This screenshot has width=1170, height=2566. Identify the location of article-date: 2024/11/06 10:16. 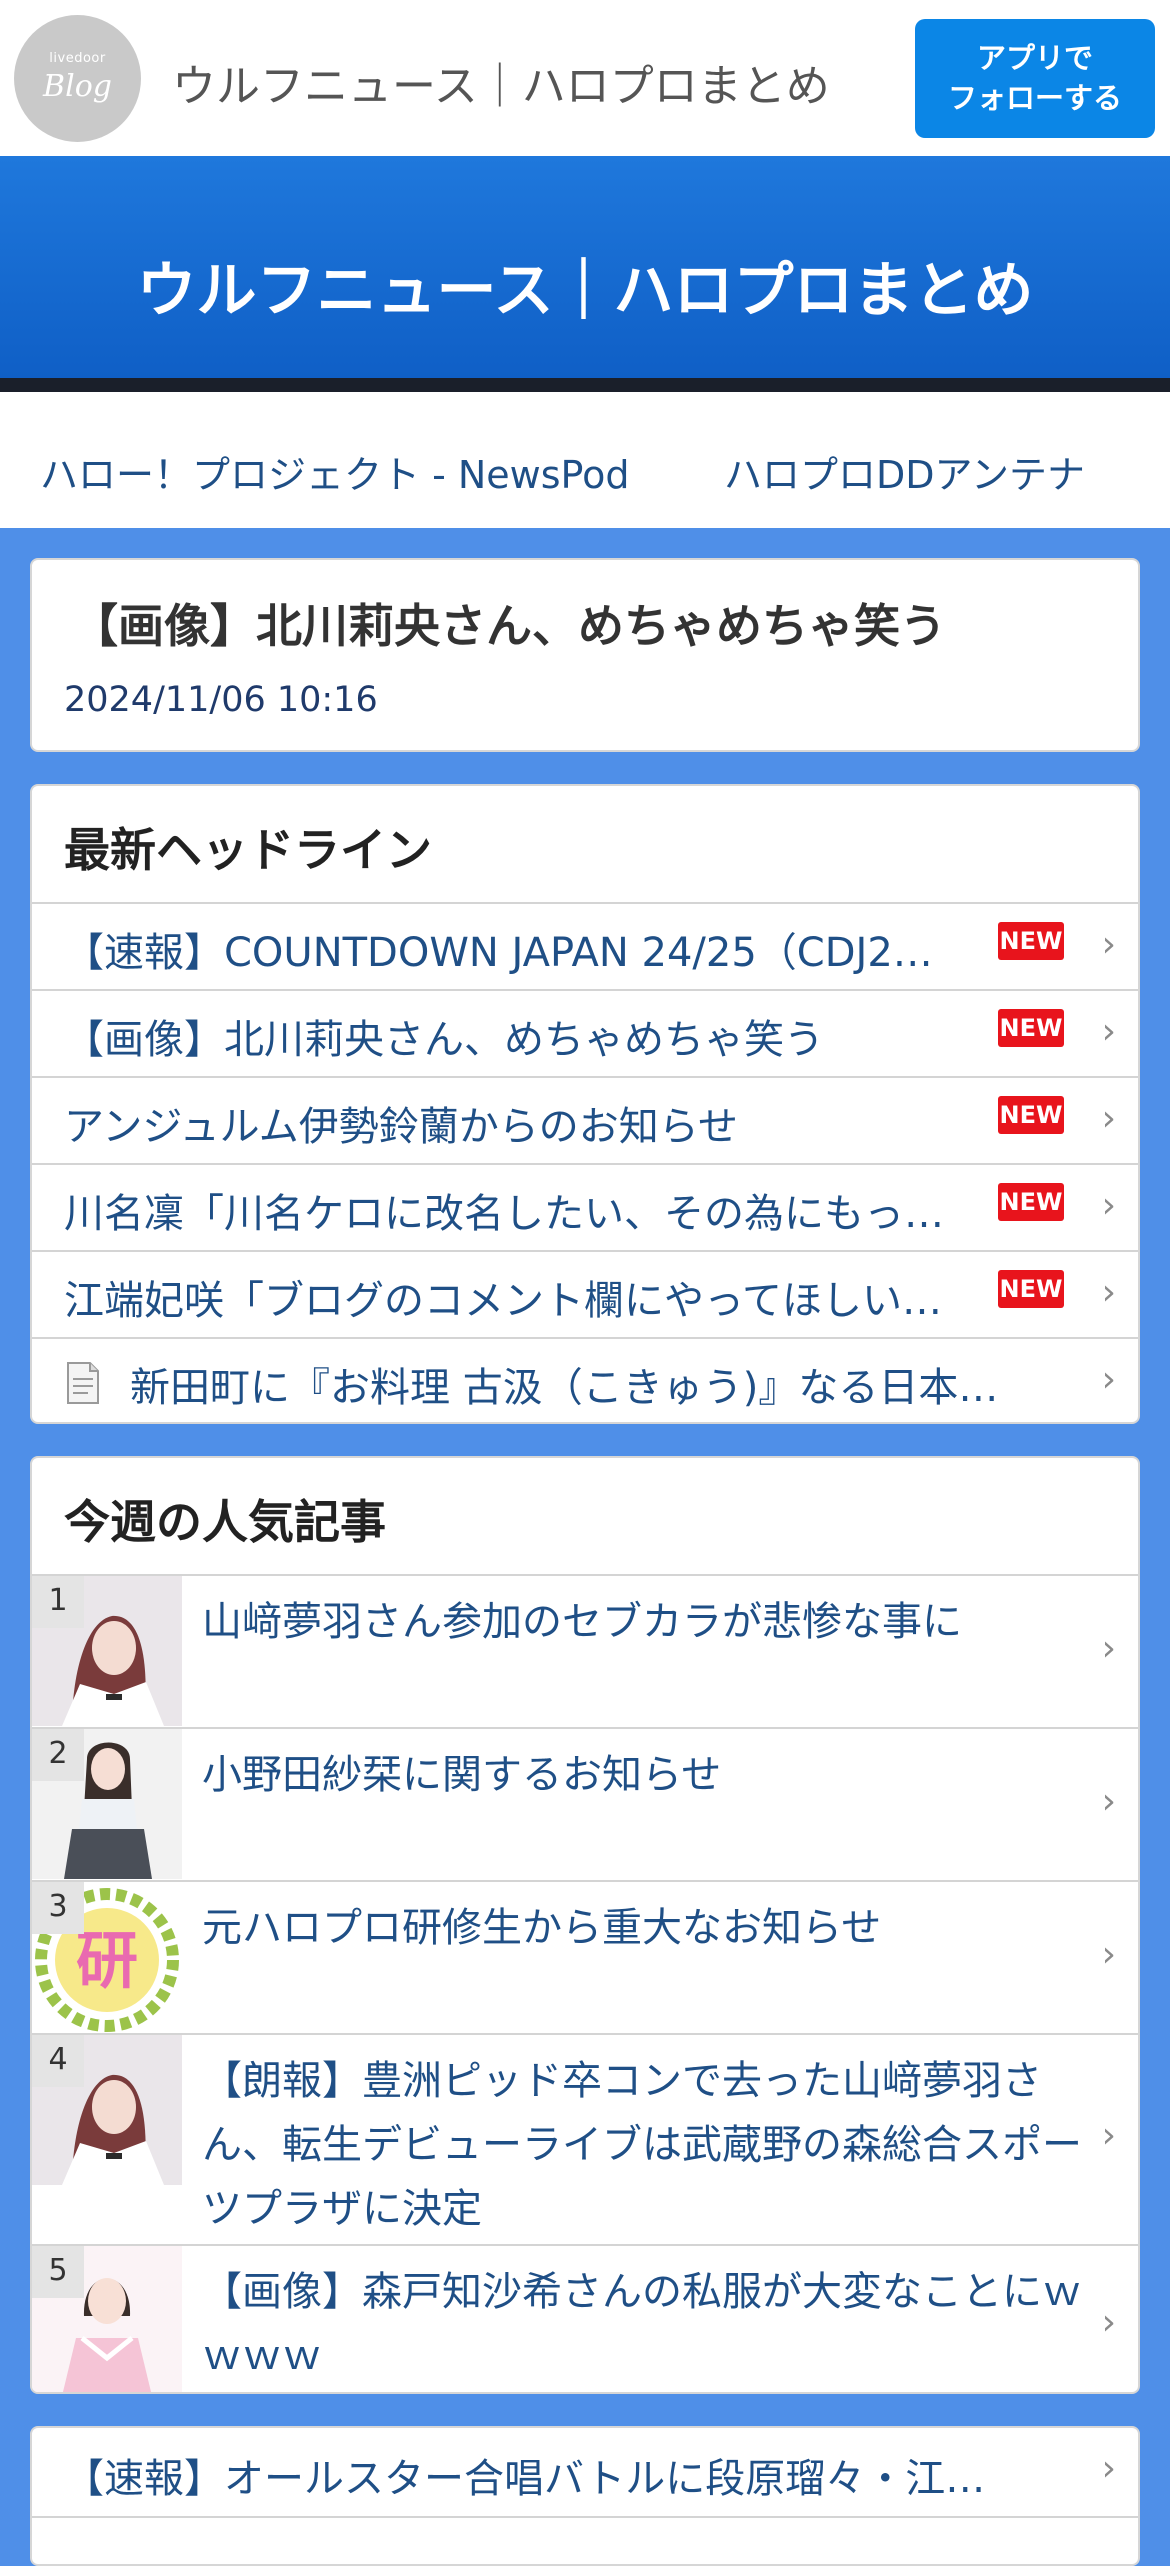
(221, 700).